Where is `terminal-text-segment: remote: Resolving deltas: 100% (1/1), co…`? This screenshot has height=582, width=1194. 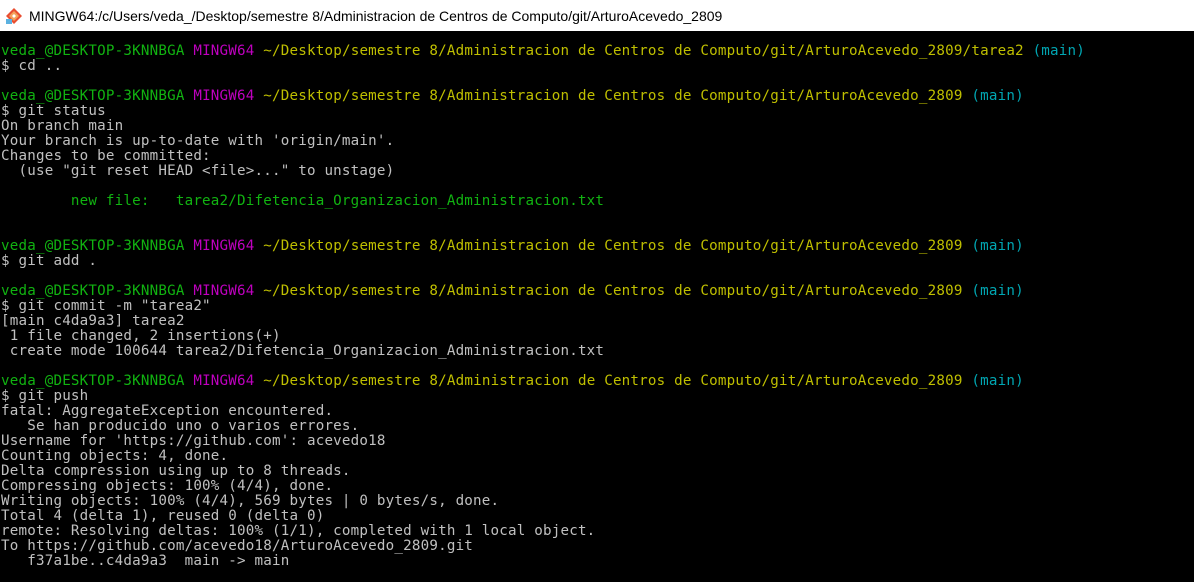
terminal-text-segment: remote: Resolving deltas: 100% (1/1), co… is located at coordinates (298, 531).